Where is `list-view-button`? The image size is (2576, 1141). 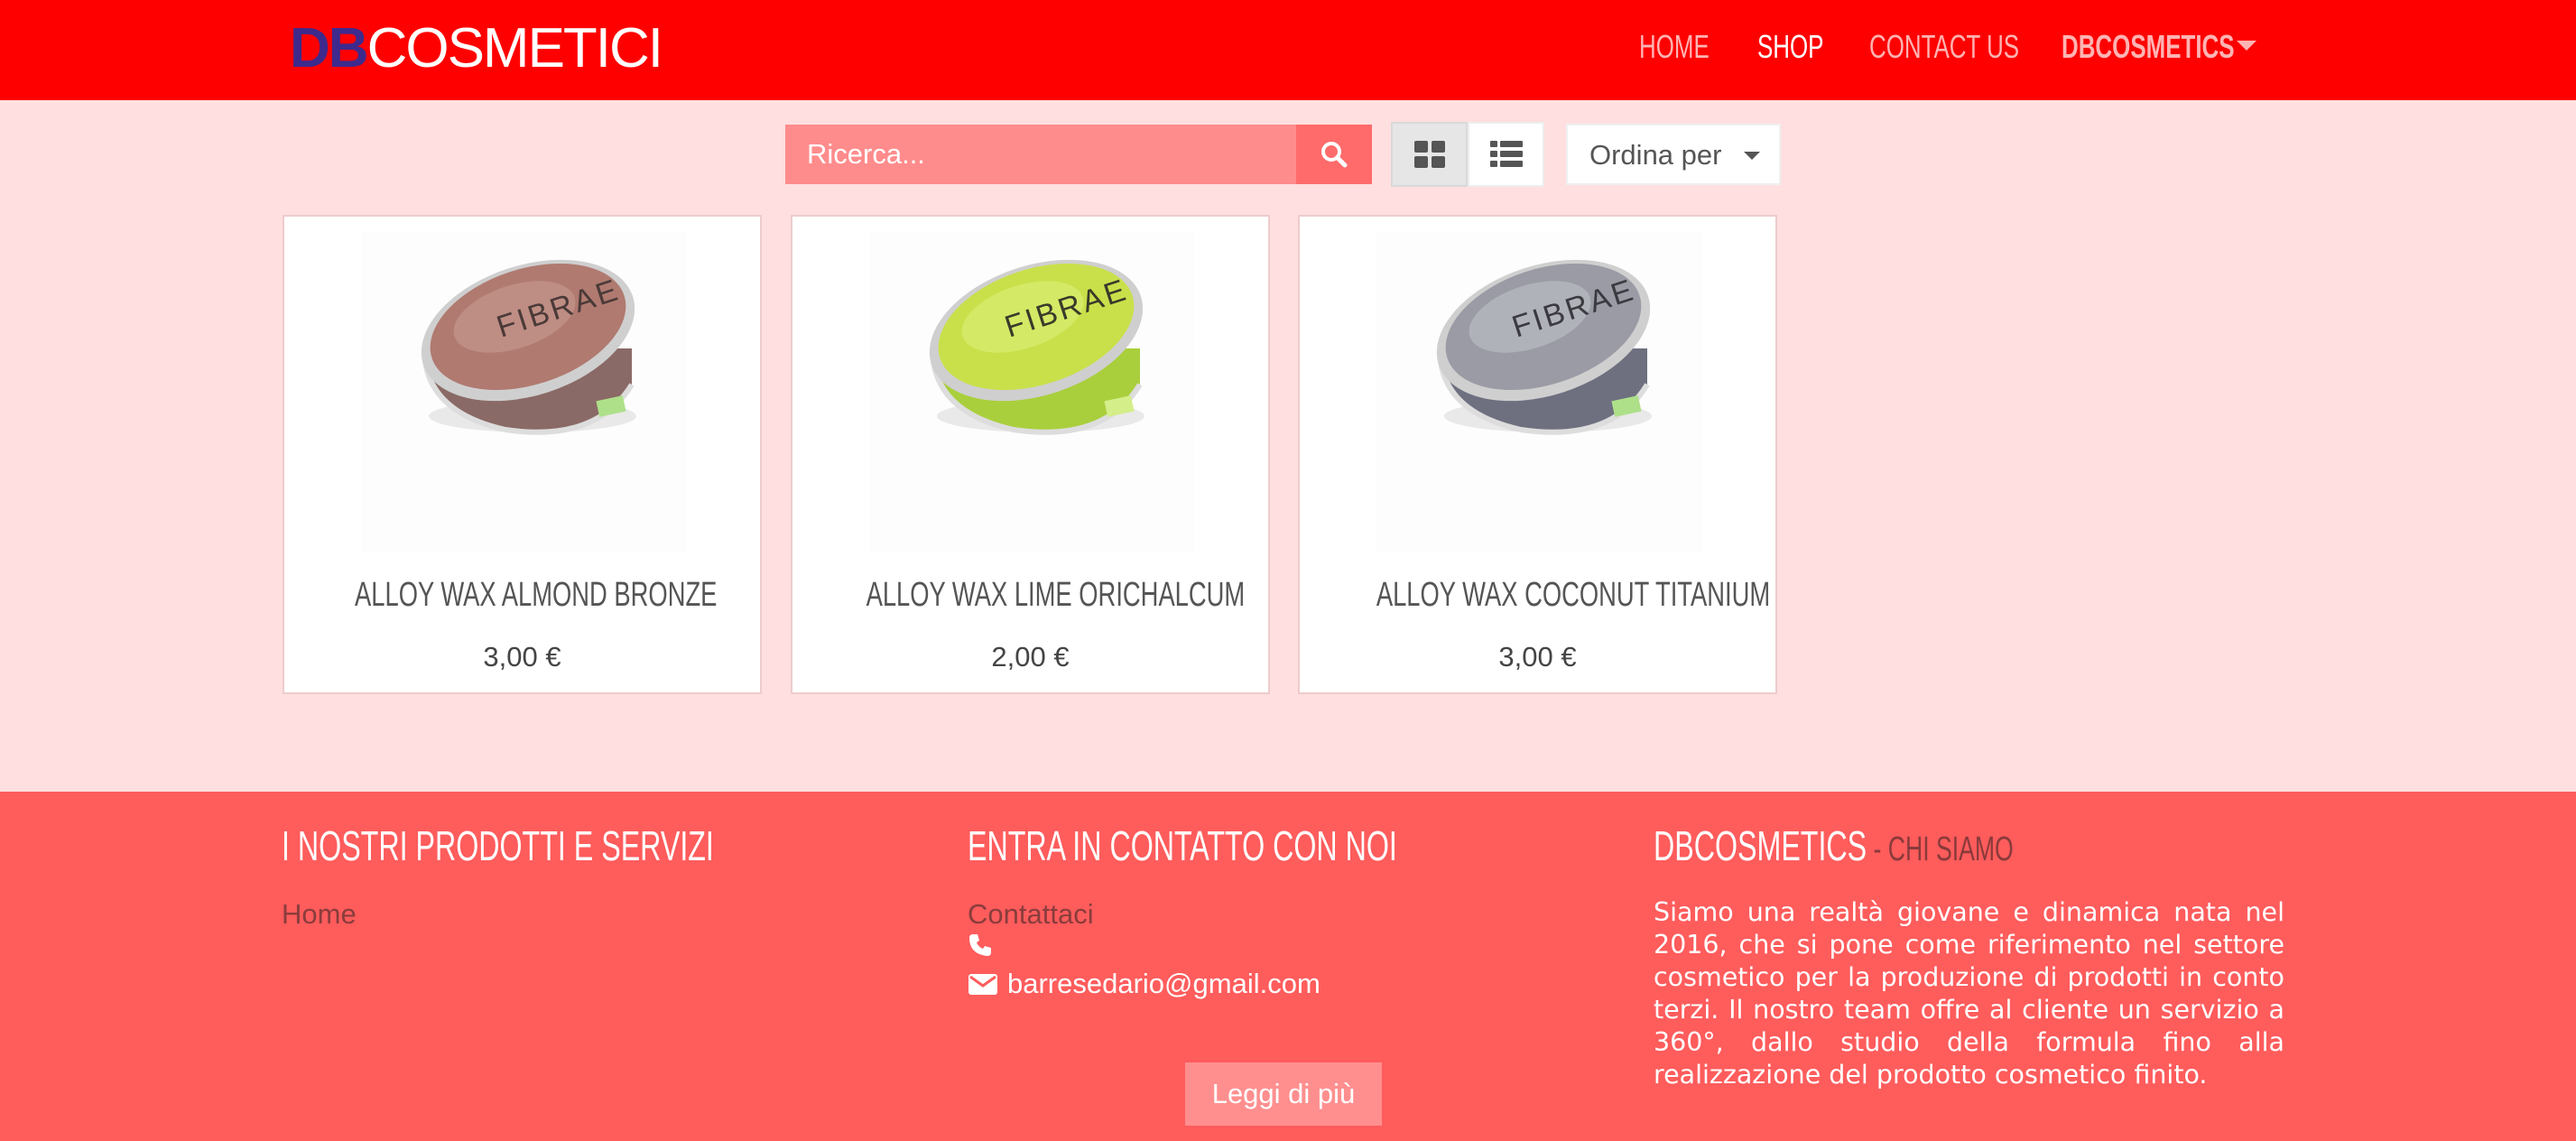 list-view-button is located at coordinates (1506, 155).